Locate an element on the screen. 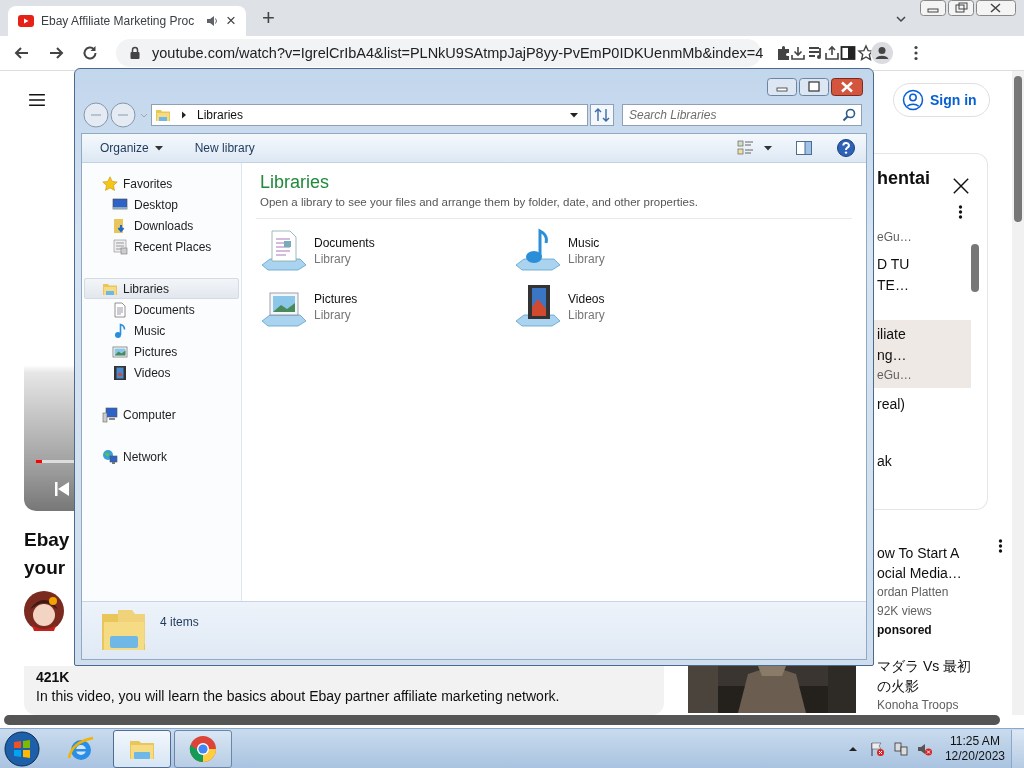 This screenshot has width=1024, height=768. sign-in-button: Sign in is located at coordinates (941, 100).